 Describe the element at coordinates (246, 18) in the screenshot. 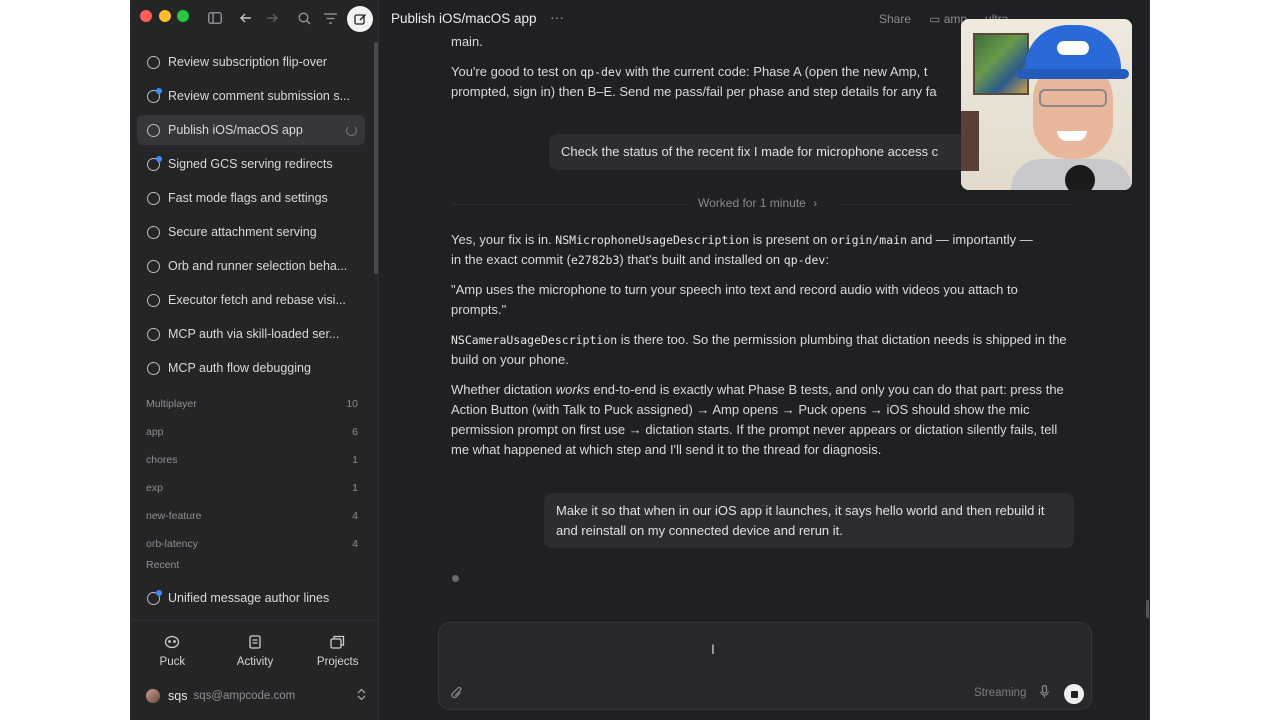

I see `back-arrow-icon` at that location.